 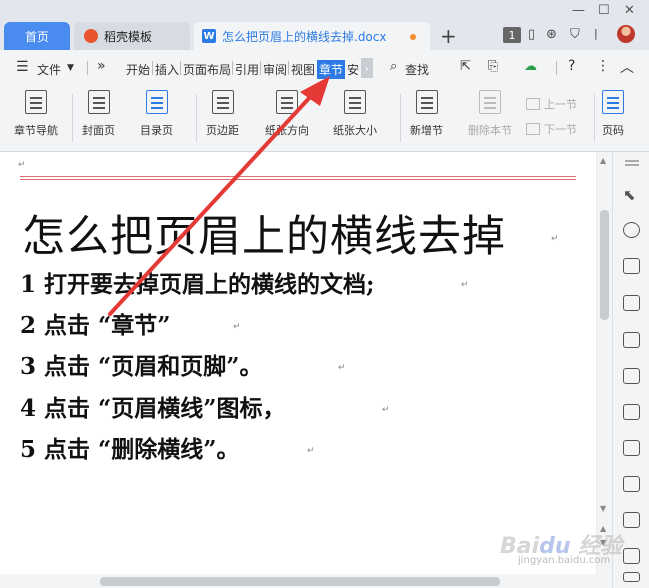 What do you see at coordinates (298, 179) in the screenshot?
I see `header-horizontal-line-second` at bounding box center [298, 179].